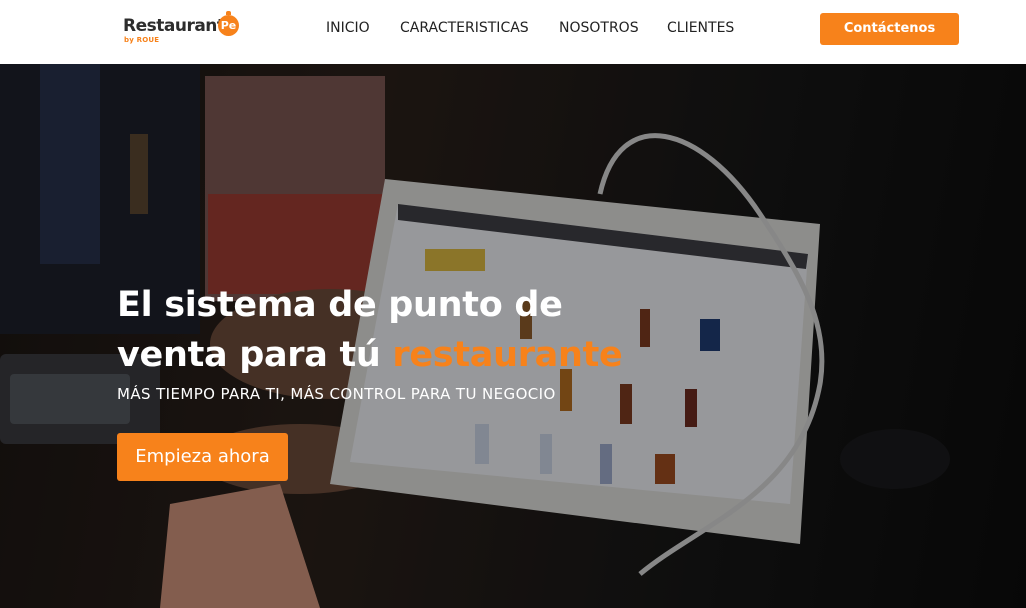 The image size is (1026, 608). Describe the element at coordinates (464, 28) in the screenshot. I see `nav-link-caracteristicas: CARACTERISTICAS` at that location.